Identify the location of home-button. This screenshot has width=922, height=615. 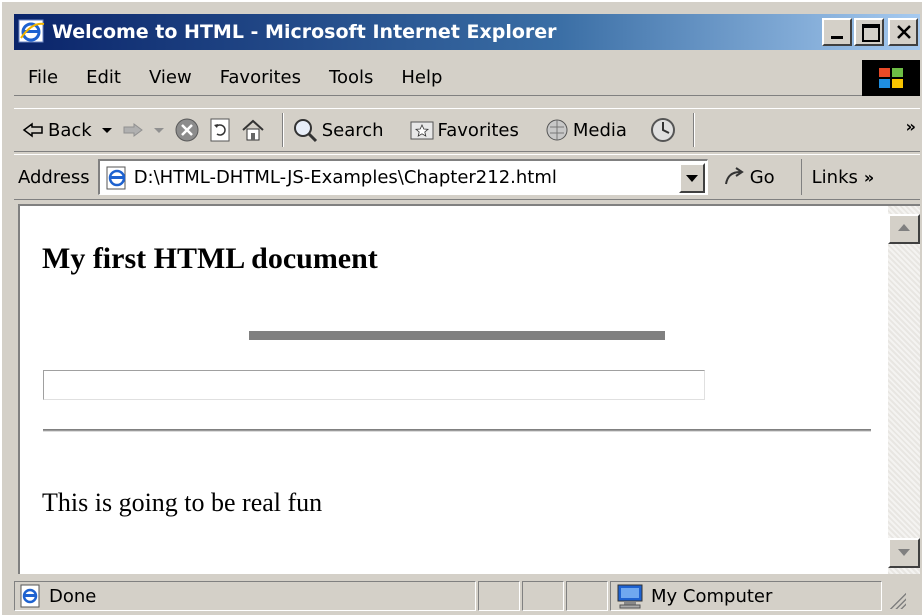
(253, 130).